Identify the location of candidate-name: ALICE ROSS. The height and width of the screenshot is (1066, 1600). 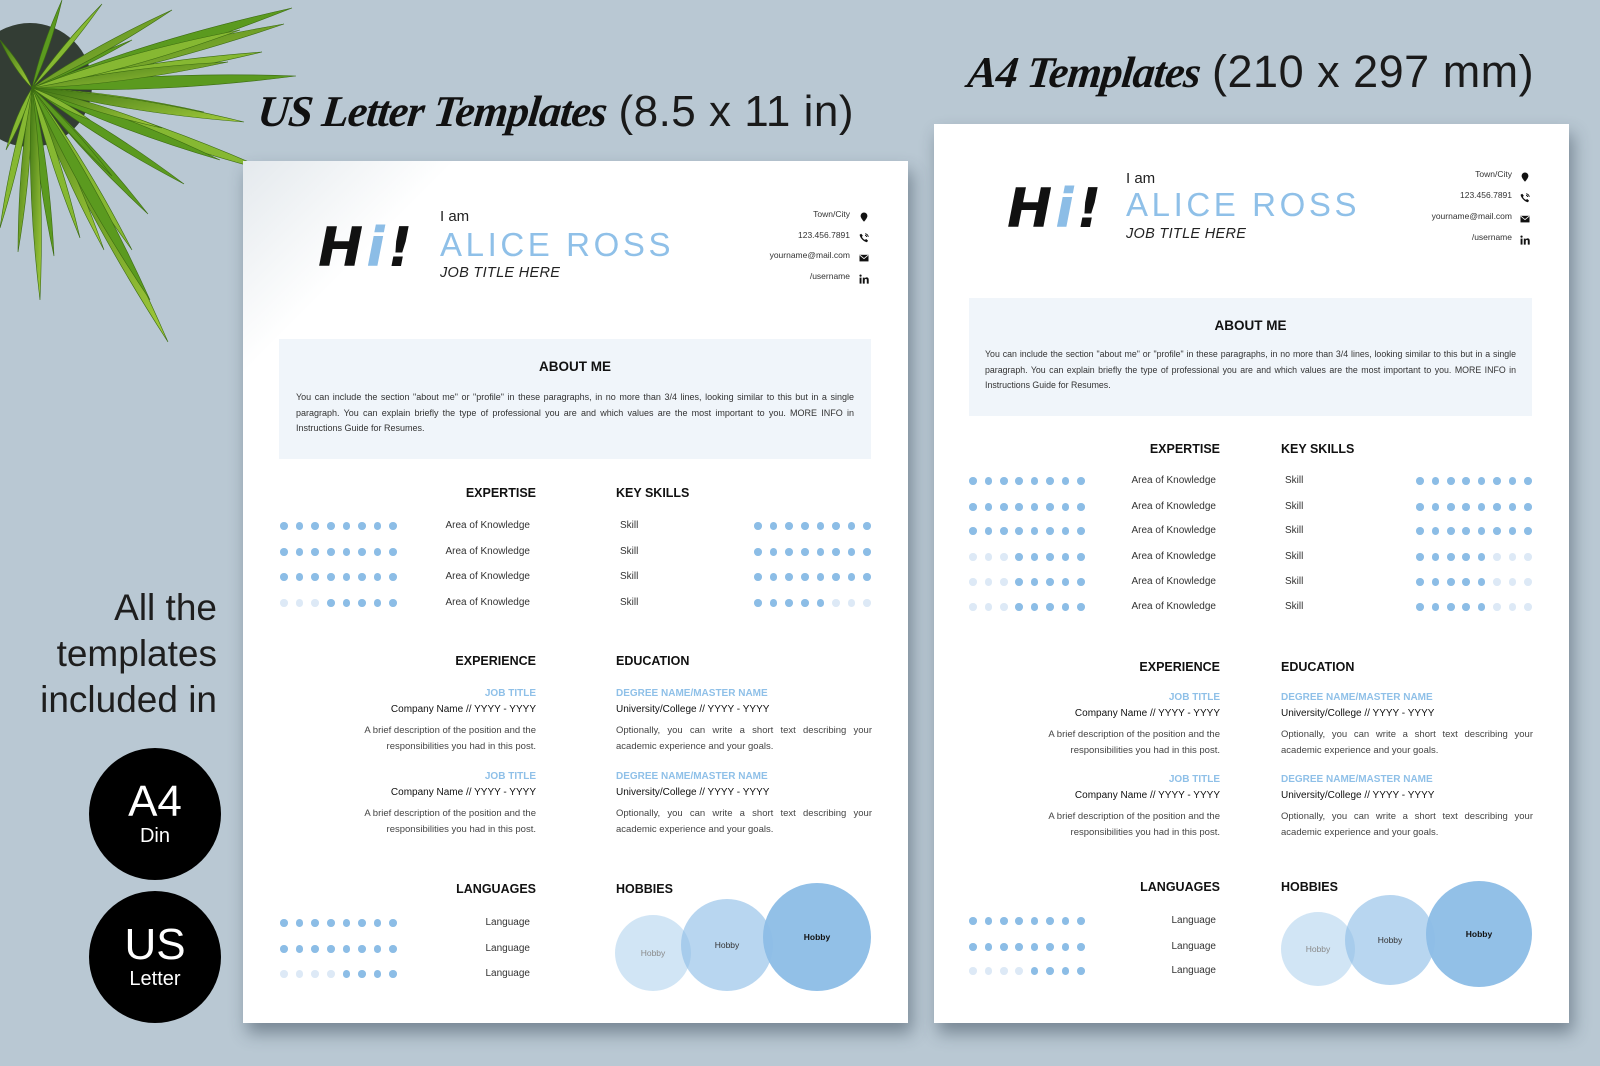
(1243, 204).